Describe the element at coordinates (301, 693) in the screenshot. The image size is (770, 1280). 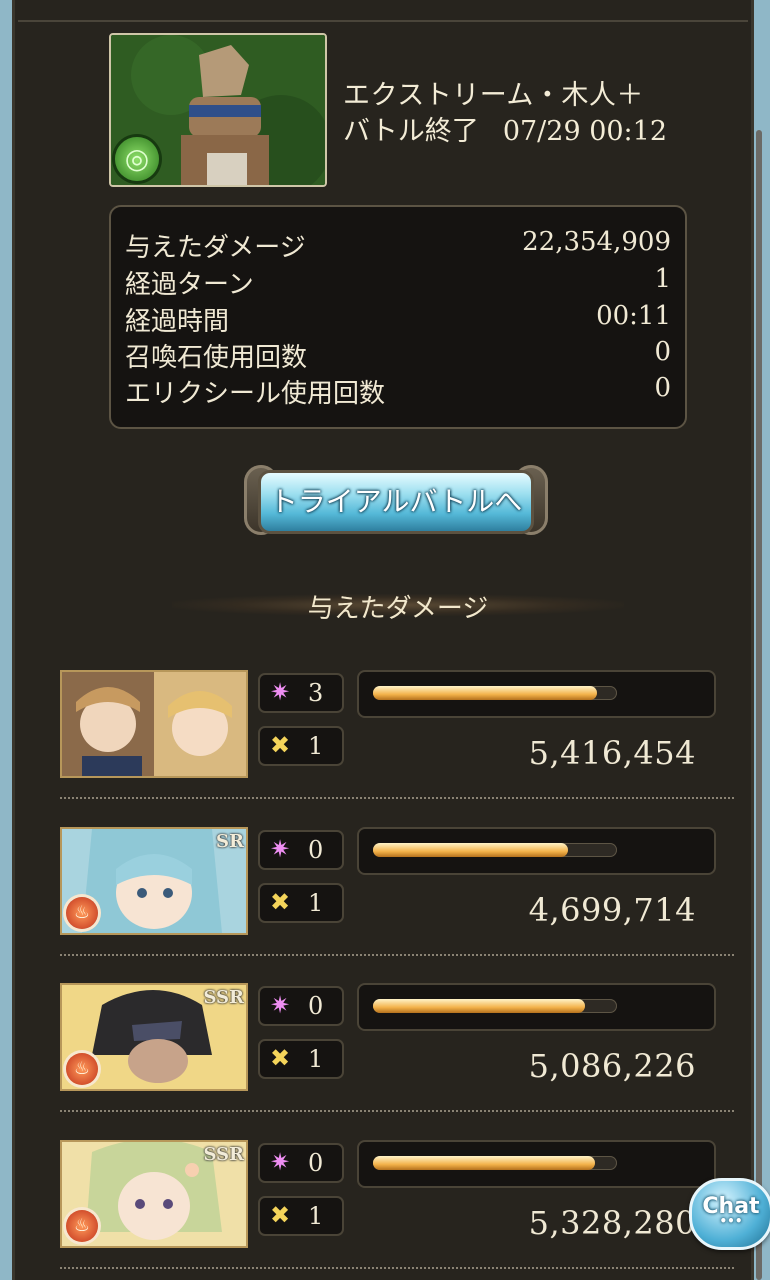
I see `skill-count-badge: ✷ 3` at that location.